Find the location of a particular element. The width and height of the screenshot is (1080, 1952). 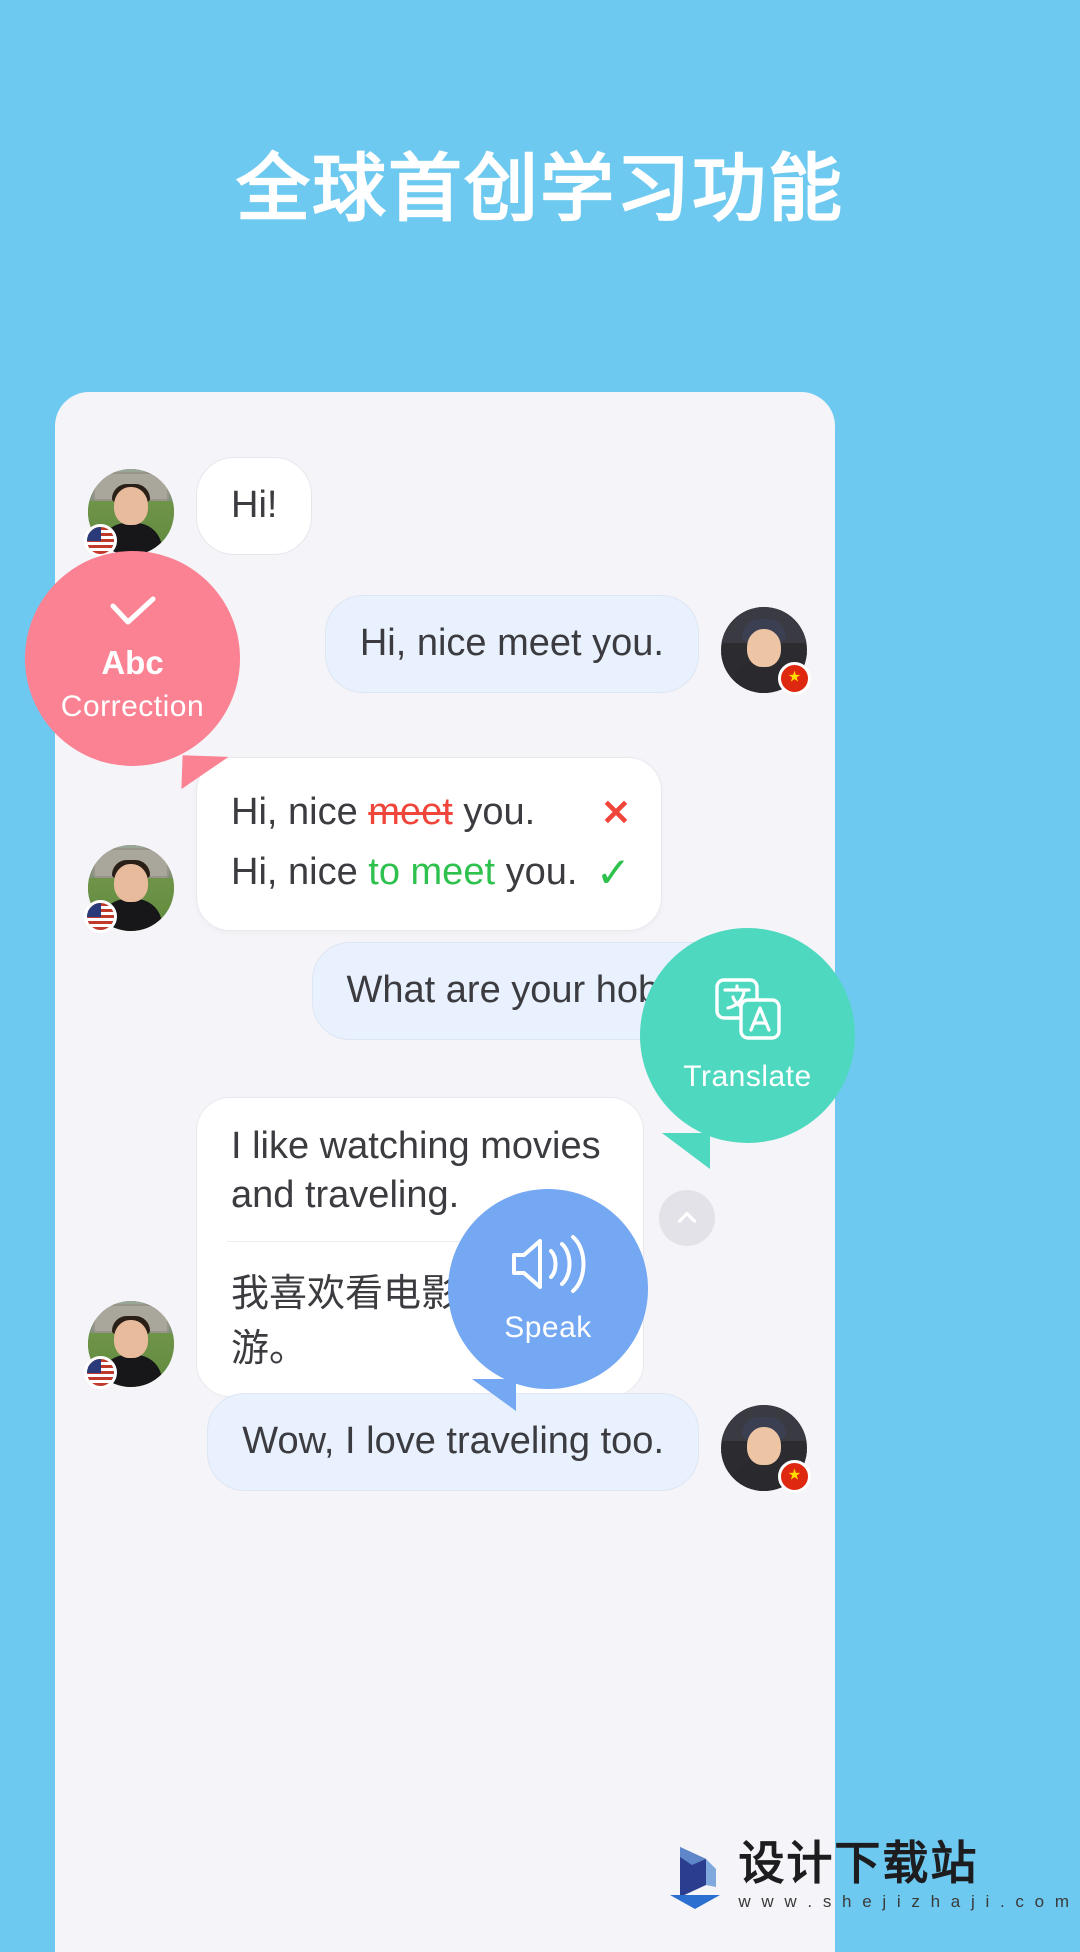

feature-badge-speak: Speak is located at coordinates (548, 1300).